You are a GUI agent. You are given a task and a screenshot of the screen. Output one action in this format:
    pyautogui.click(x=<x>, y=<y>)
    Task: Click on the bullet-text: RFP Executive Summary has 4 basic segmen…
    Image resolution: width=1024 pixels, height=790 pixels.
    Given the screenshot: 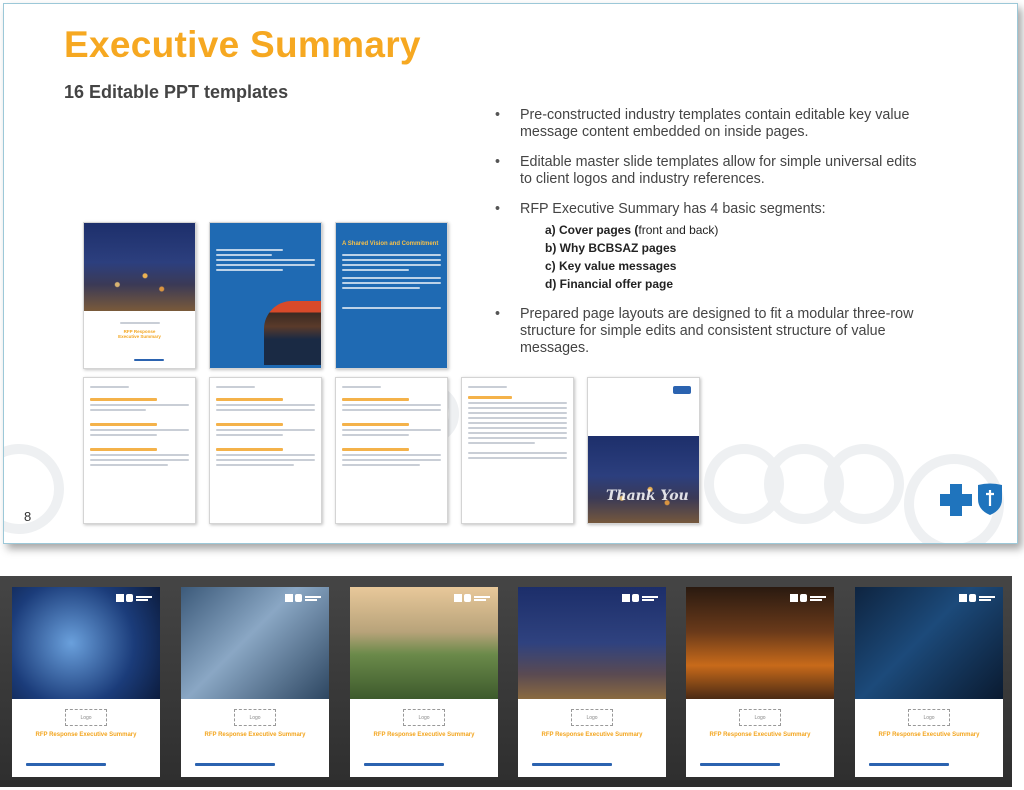 What is the action you would take?
    pyautogui.click(x=673, y=209)
    